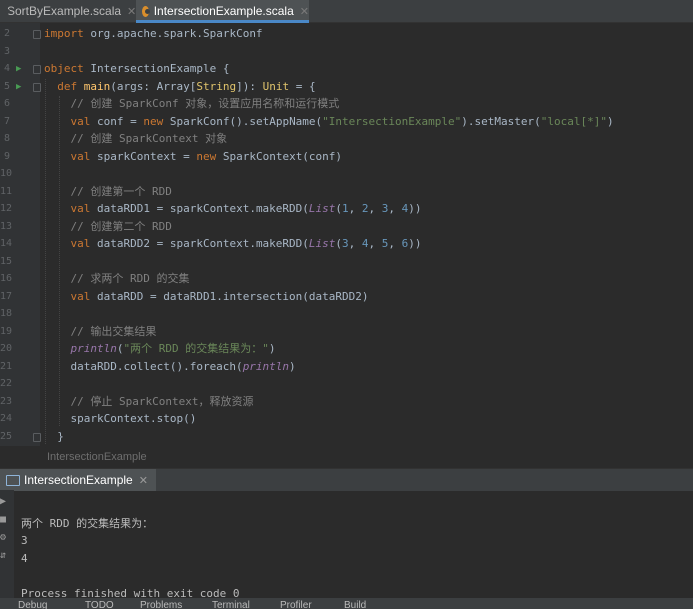  Describe the element at coordinates (6, 33) in the screenshot. I see `line-number: 2` at that location.